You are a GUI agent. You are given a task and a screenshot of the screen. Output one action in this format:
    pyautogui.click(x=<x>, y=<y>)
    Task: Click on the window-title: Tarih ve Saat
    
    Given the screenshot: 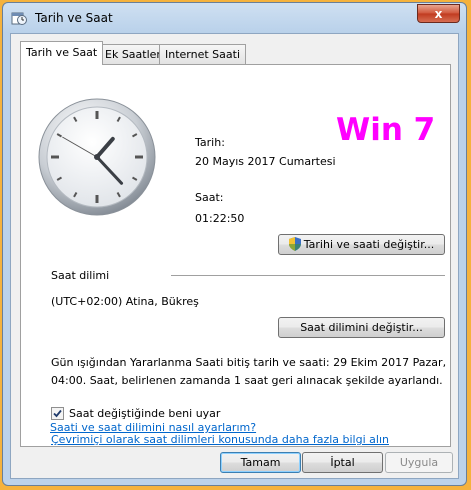 What is the action you would take?
    pyautogui.click(x=74, y=18)
    